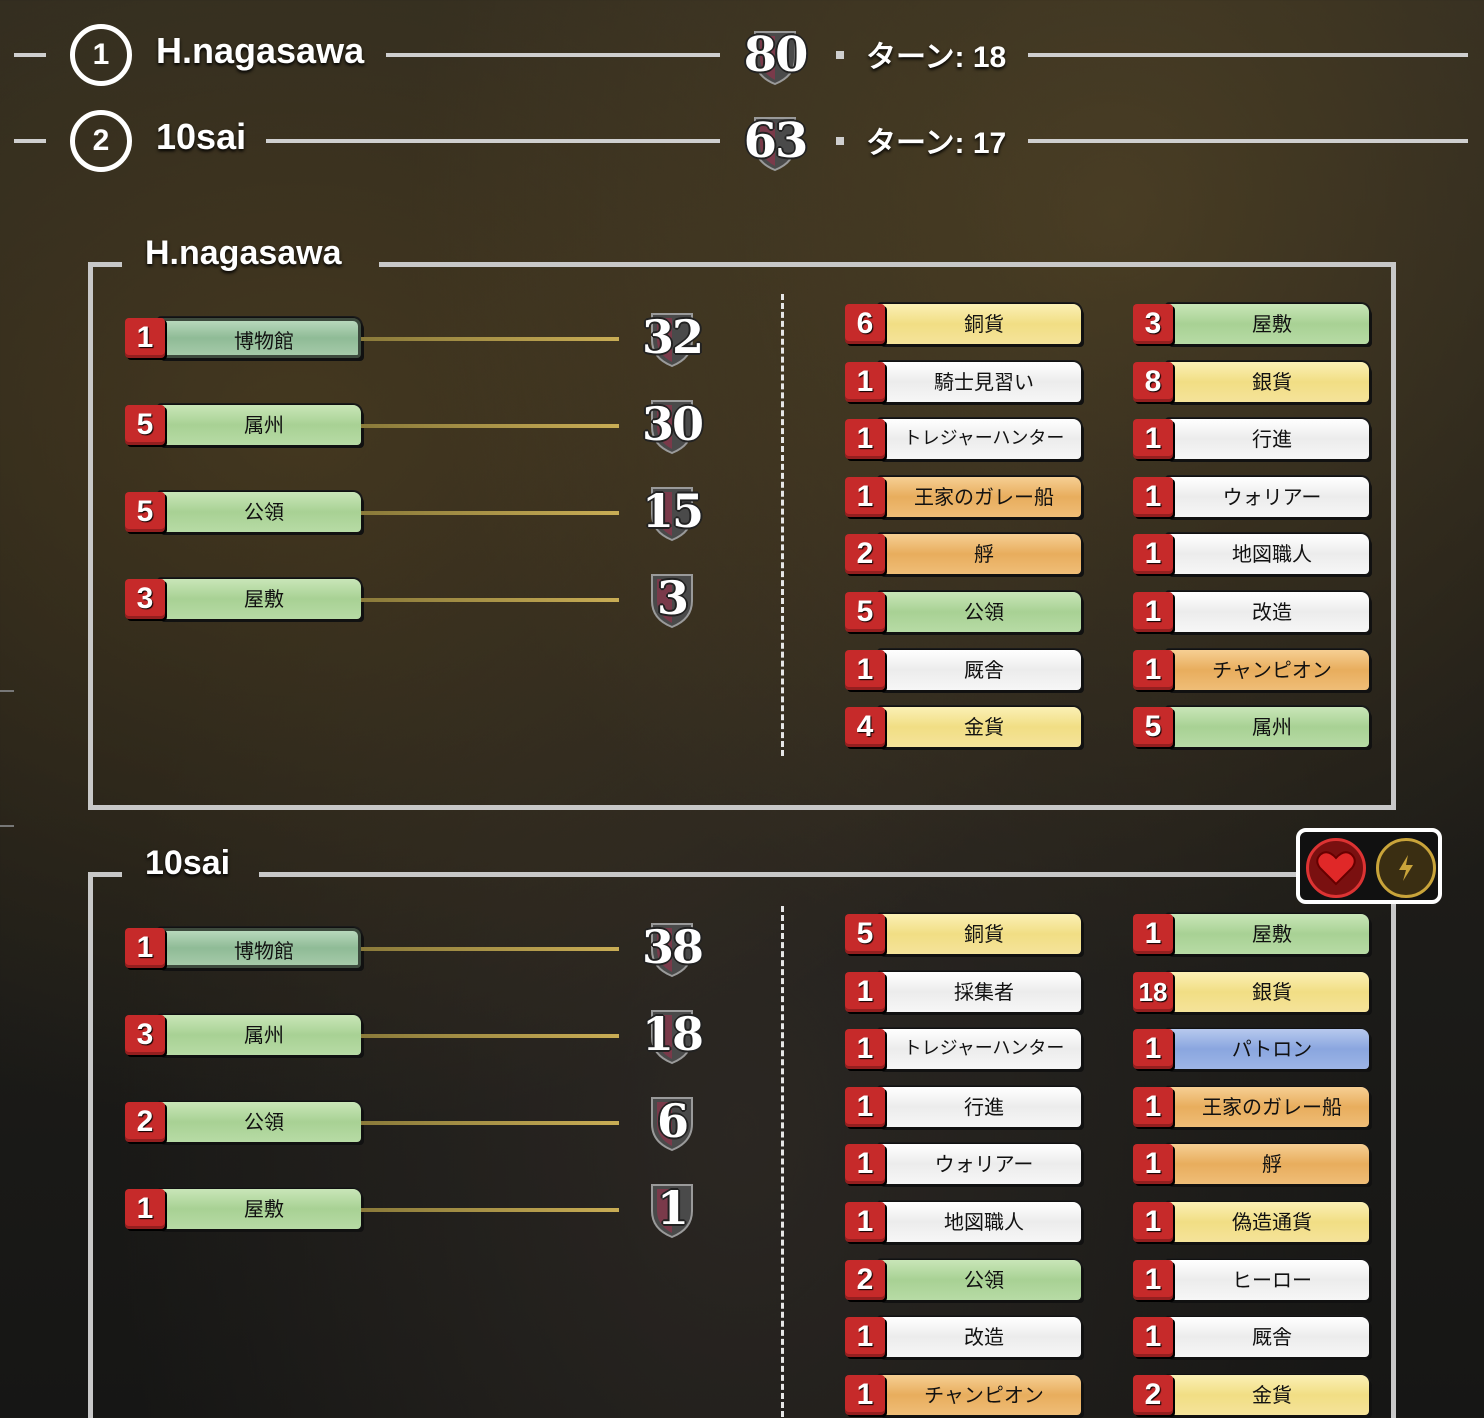  What do you see at coordinates (742, 54) in the screenshot?
I see `ranking-row: 1 H.nagasawa 80 ターン: 18` at bounding box center [742, 54].